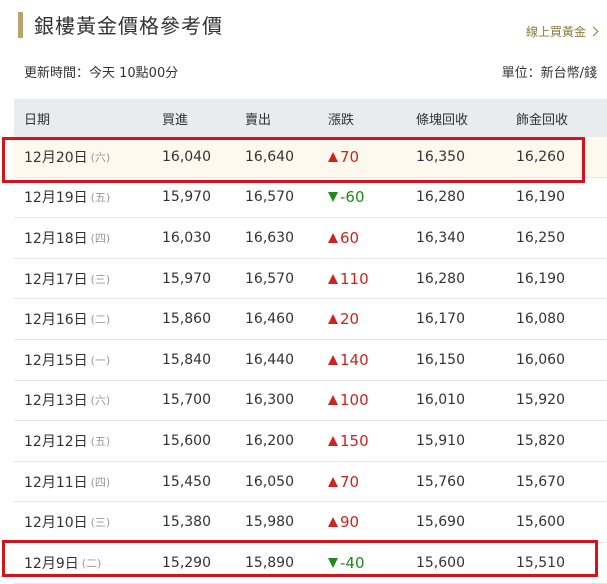 The image size is (607, 584). What do you see at coordinates (440, 319) in the screenshot?
I see `bar-recycle-price: 16,170` at bounding box center [440, 319].